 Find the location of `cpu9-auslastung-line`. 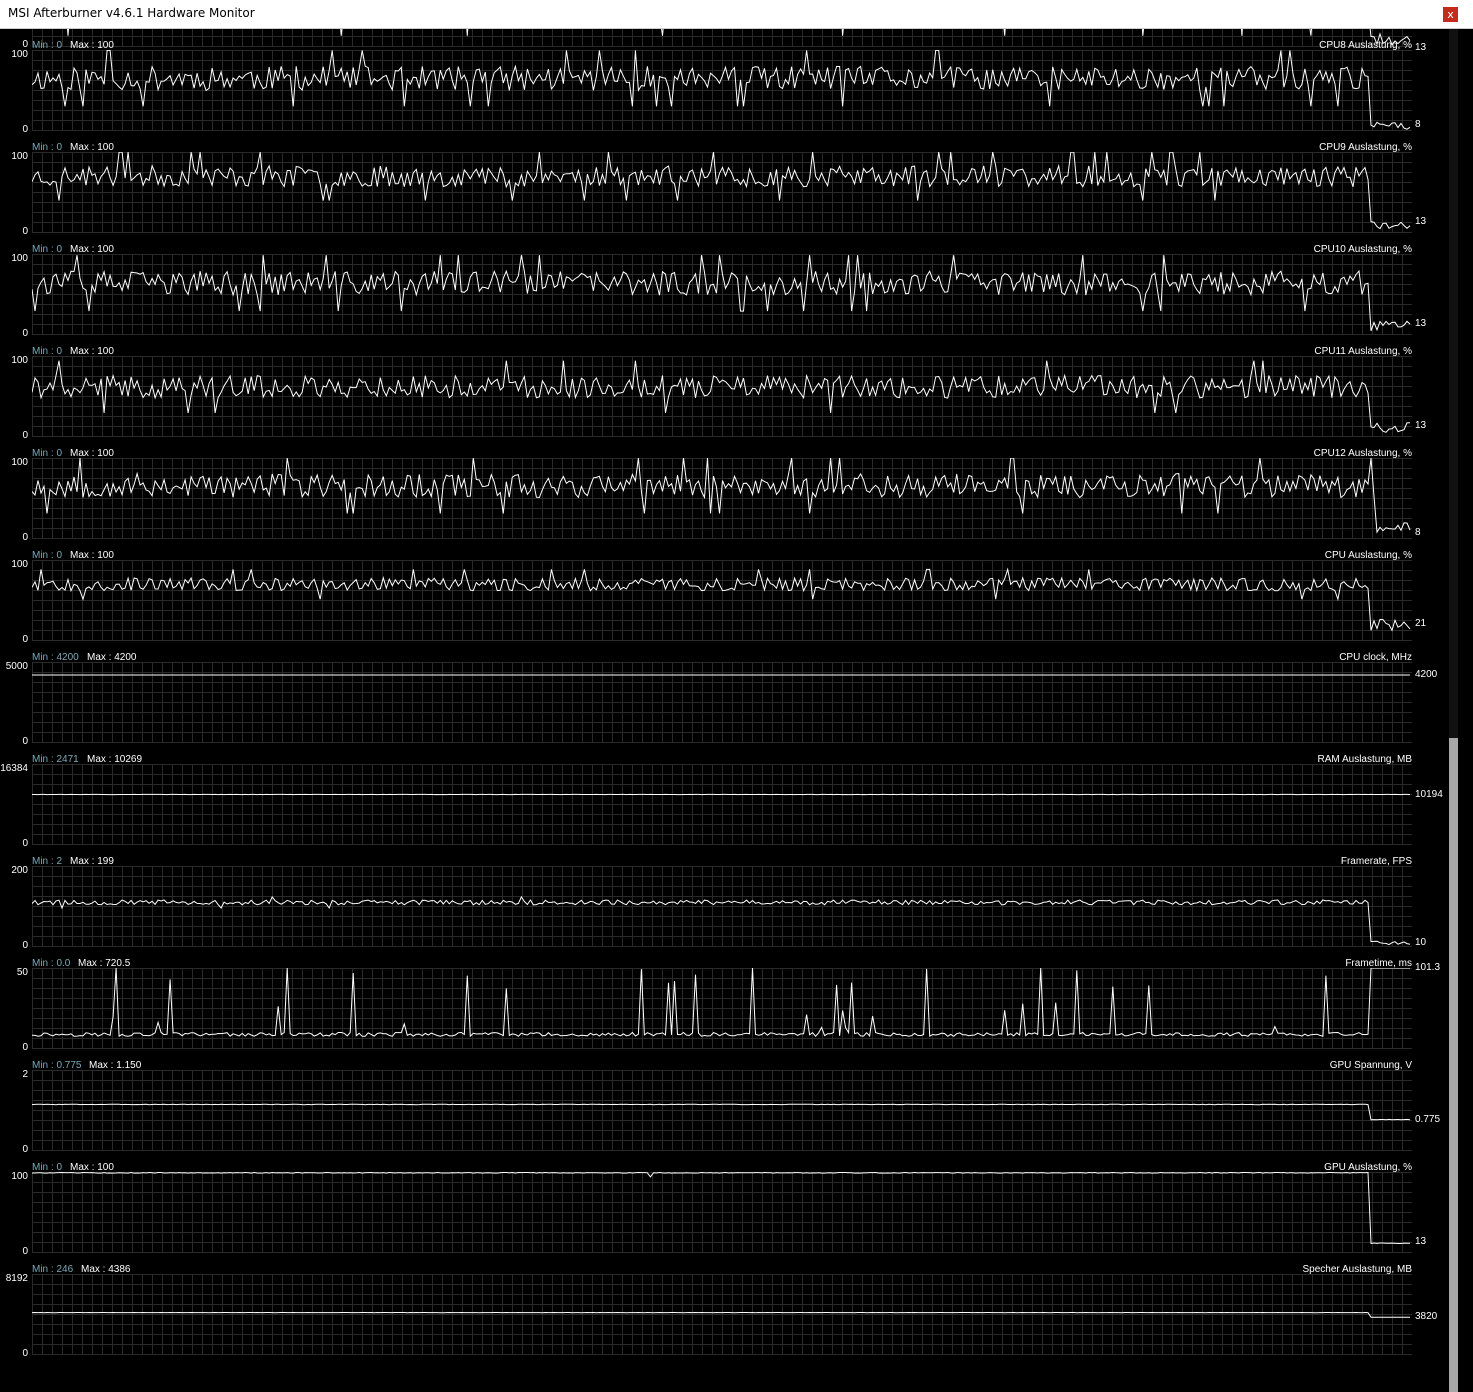

cpu9-auslastung-line is located at coordinates (721, 191).